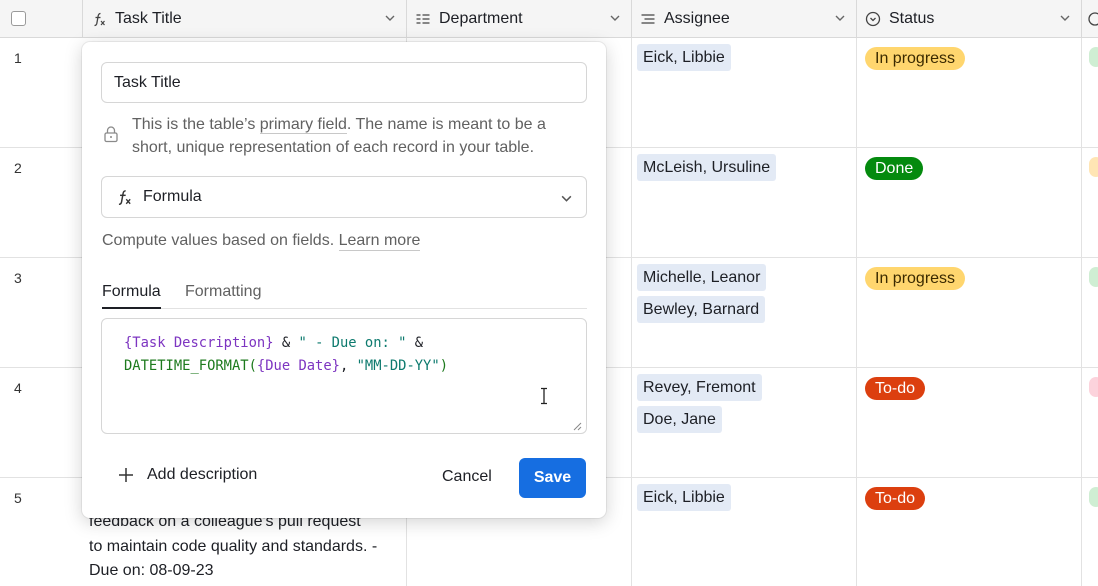 This screenshot has width=1098, height=586. Describe the element at coordinates (697, 18) in the screenshot. I see `column-label: Assignee` at that location.